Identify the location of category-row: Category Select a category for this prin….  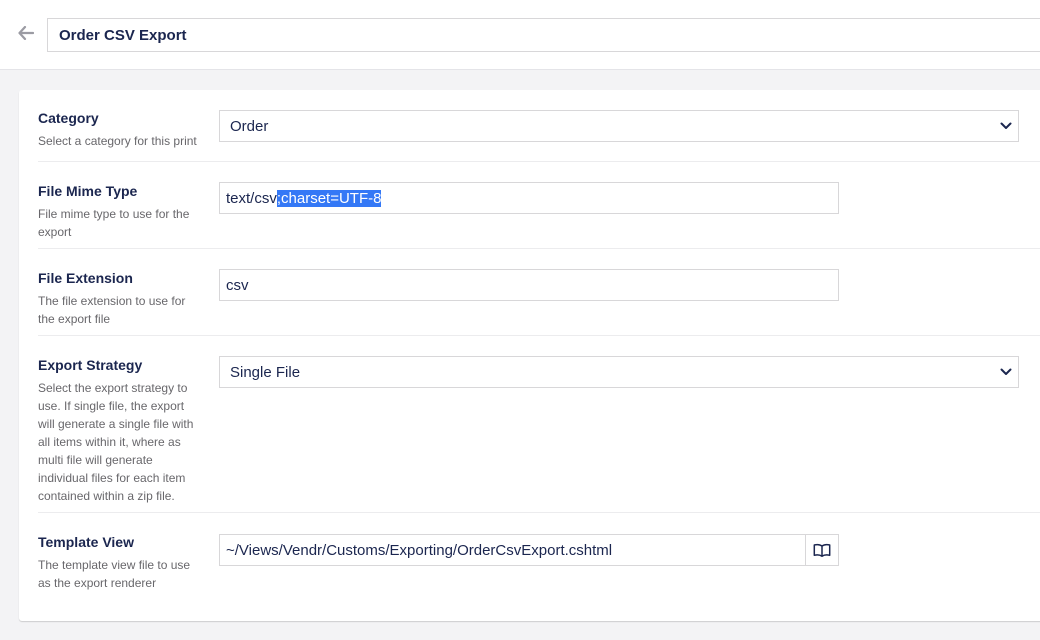
(539, 126).